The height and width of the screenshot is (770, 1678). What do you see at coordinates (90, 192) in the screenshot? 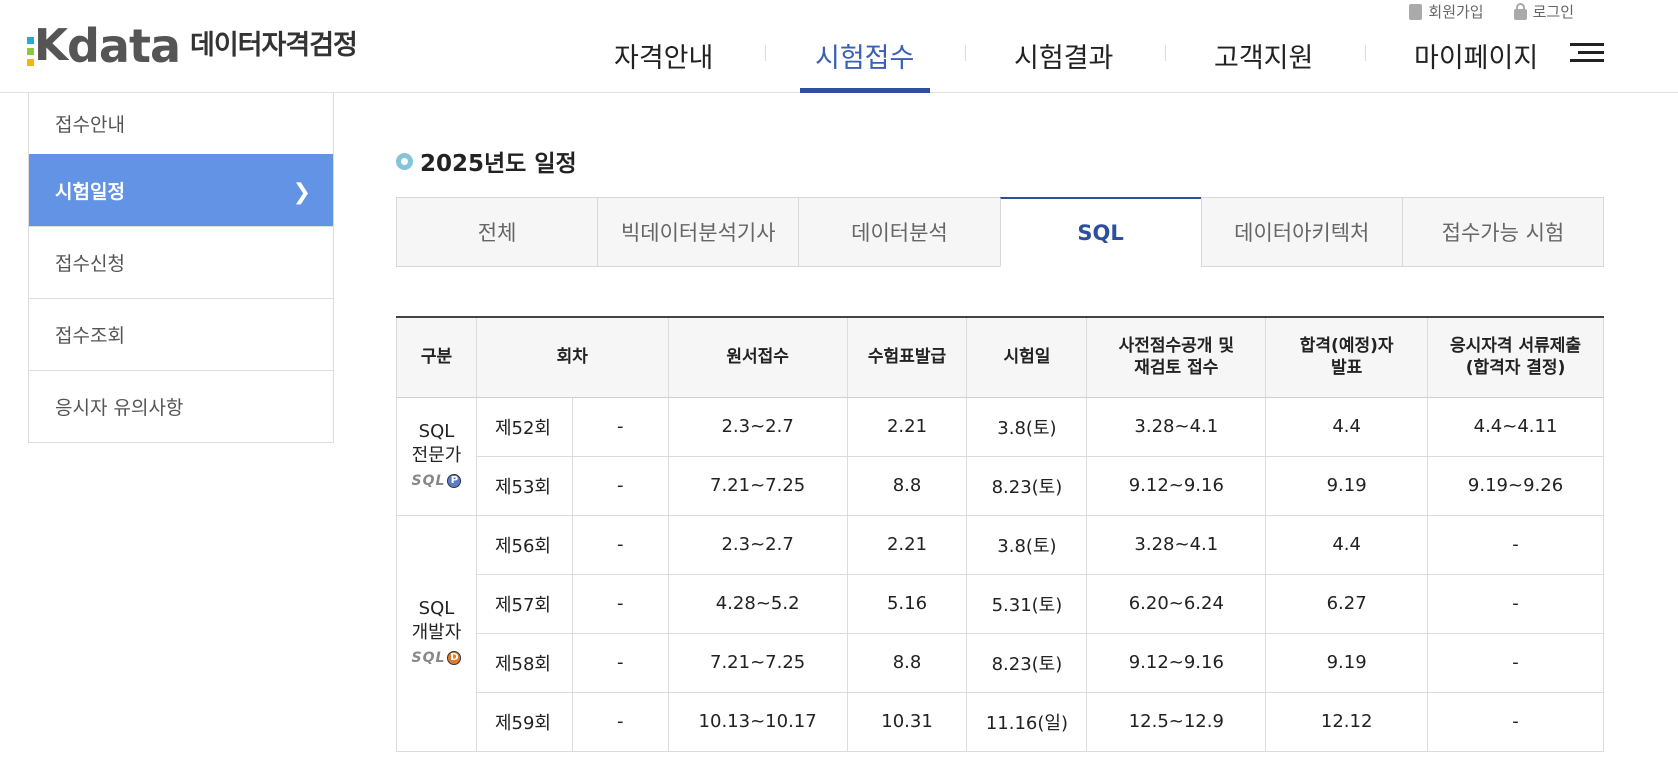
I see `sidebar-item-label: 시험일정` at bounding box center [90, 192].